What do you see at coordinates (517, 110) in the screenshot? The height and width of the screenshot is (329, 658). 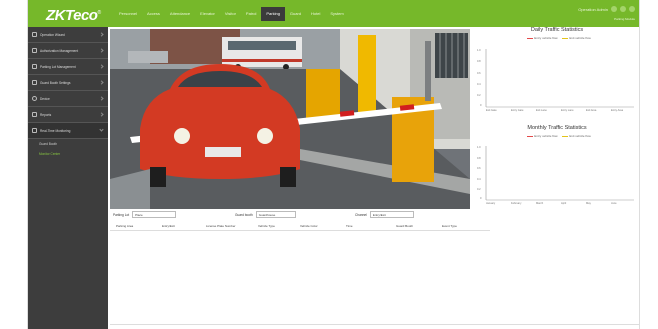 I see `x-tick: Entry Gate` at bounding box center [517, 110].